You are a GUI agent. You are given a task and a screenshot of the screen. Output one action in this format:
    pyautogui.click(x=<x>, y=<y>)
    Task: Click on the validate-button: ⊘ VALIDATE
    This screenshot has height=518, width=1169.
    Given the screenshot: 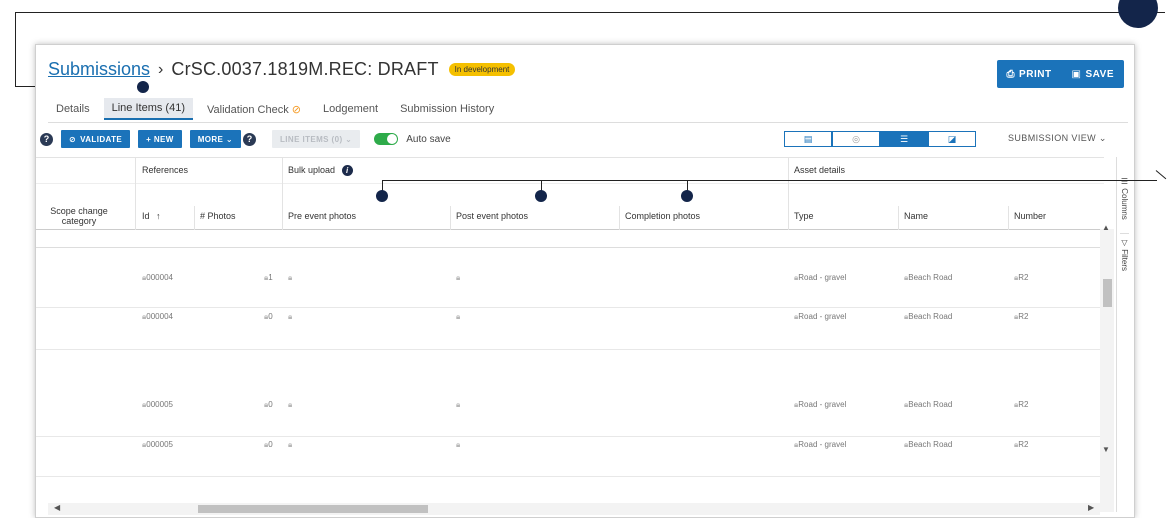 What is the action you would take?
    pyautogui.click(x=96, y=139)
    